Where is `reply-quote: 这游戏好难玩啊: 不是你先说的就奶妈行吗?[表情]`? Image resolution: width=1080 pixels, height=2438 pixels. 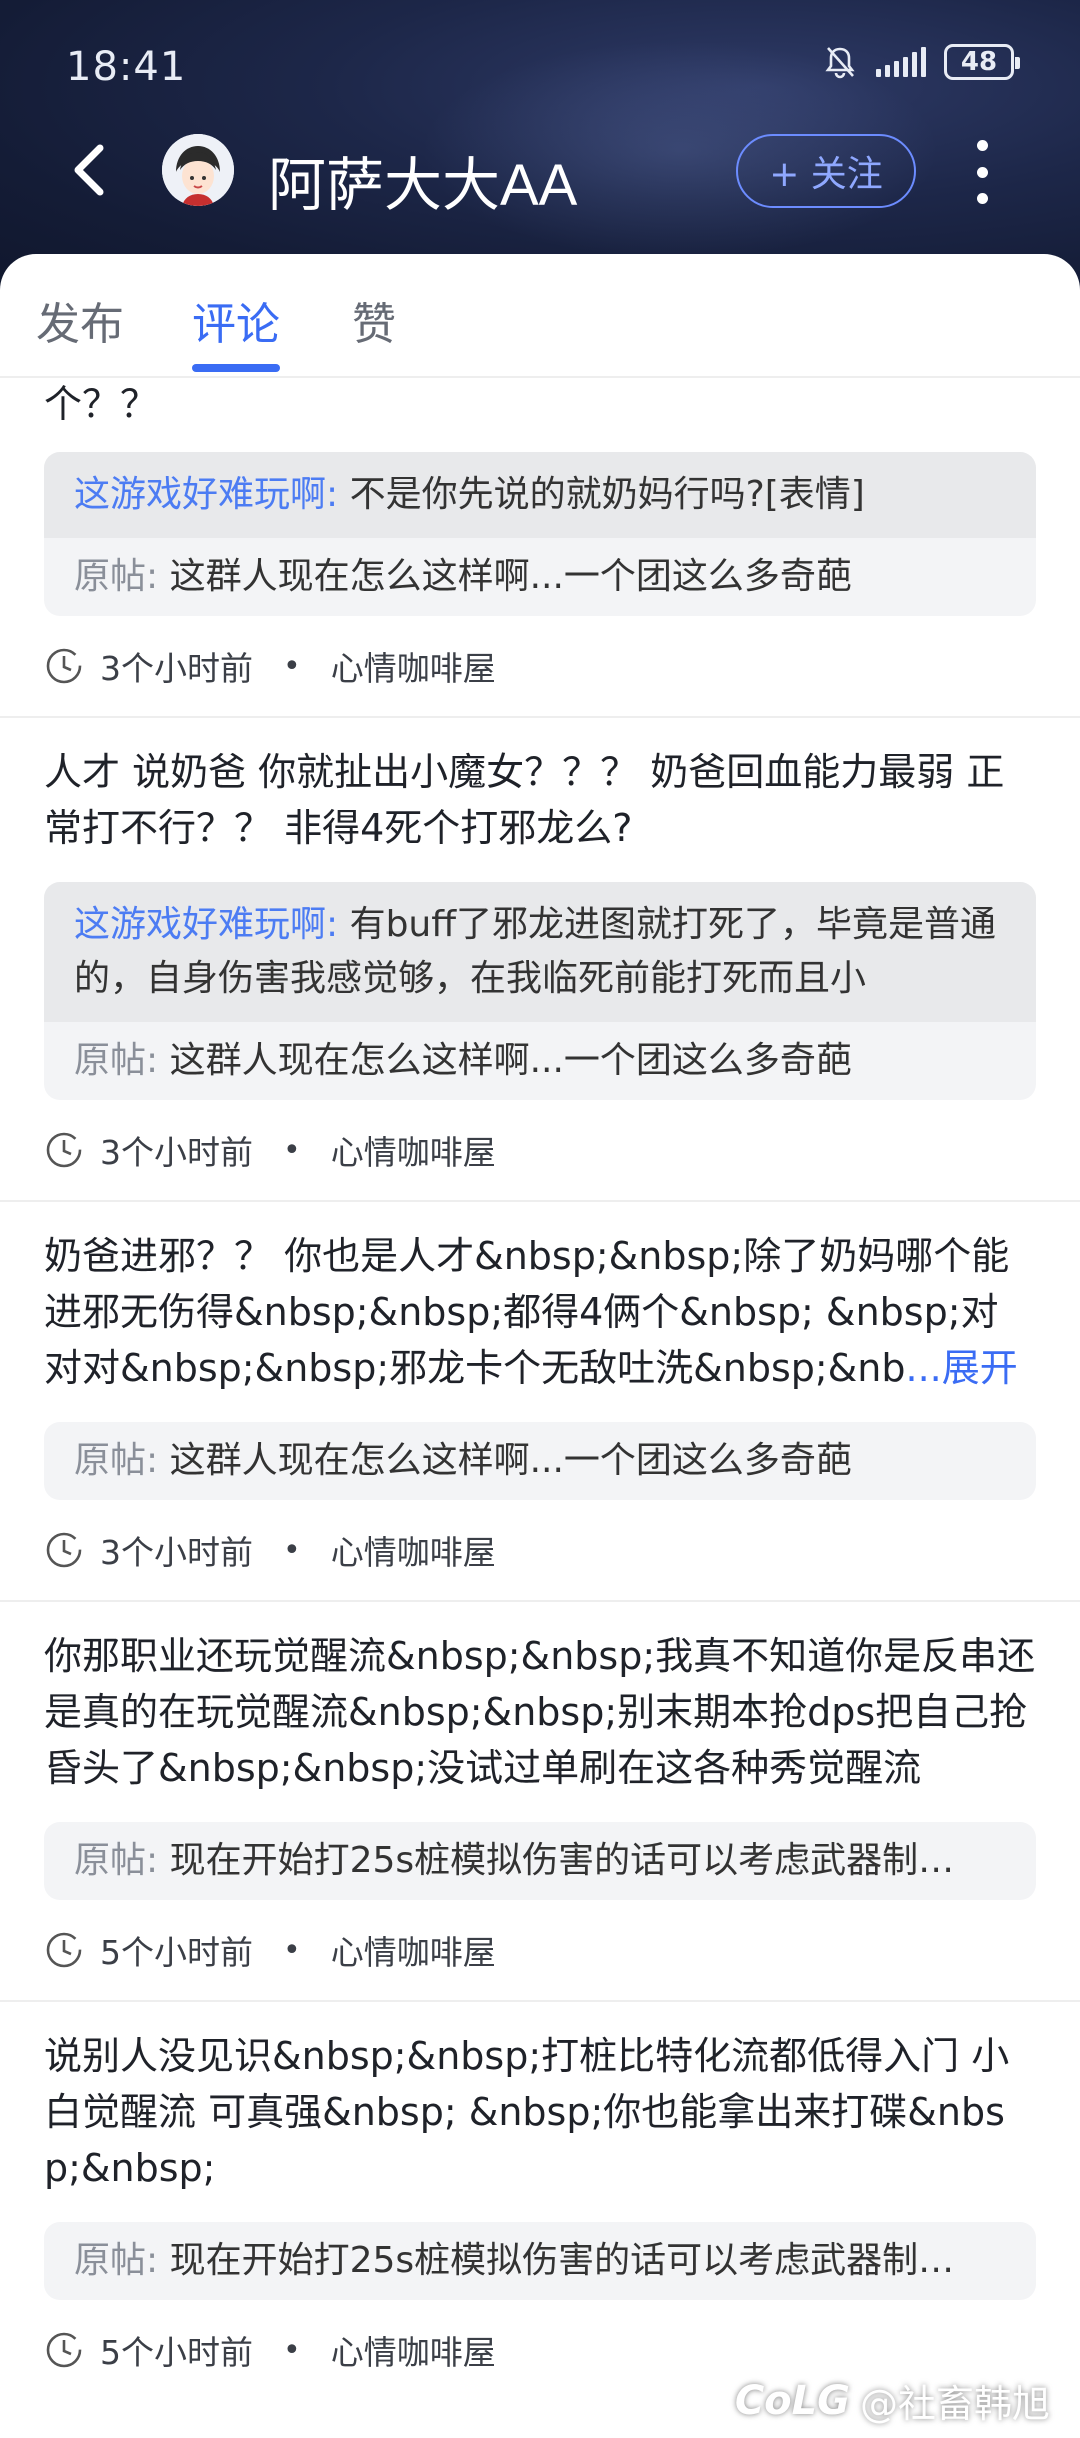
reply-quote: 这游戏好难玩啊: 不是你先说的就奶妈行吗?[表情] is located at coordinates (540, 495).